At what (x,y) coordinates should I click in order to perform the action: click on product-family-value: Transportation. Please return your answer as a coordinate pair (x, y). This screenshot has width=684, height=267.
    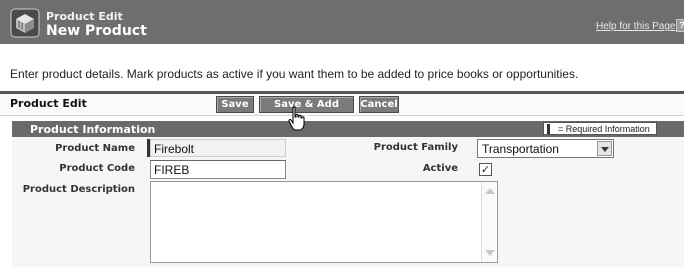
    Looking at the image, I should click on (520, 149).